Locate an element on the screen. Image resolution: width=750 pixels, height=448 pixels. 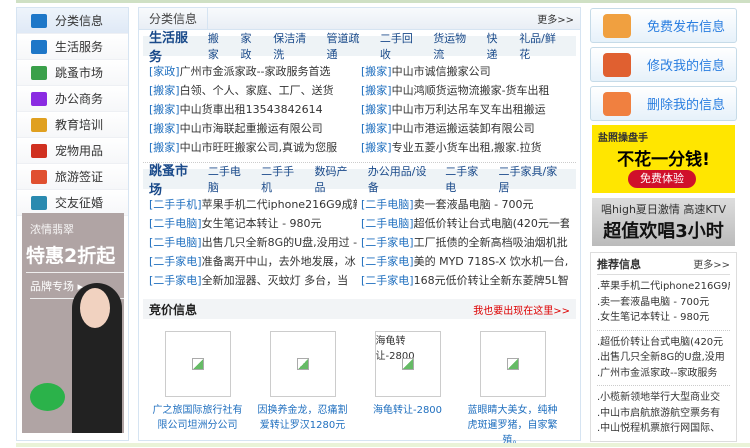
list-item: [搬家]中山市港运搬运装卸有限公司 is located at coordinates (465, 129).